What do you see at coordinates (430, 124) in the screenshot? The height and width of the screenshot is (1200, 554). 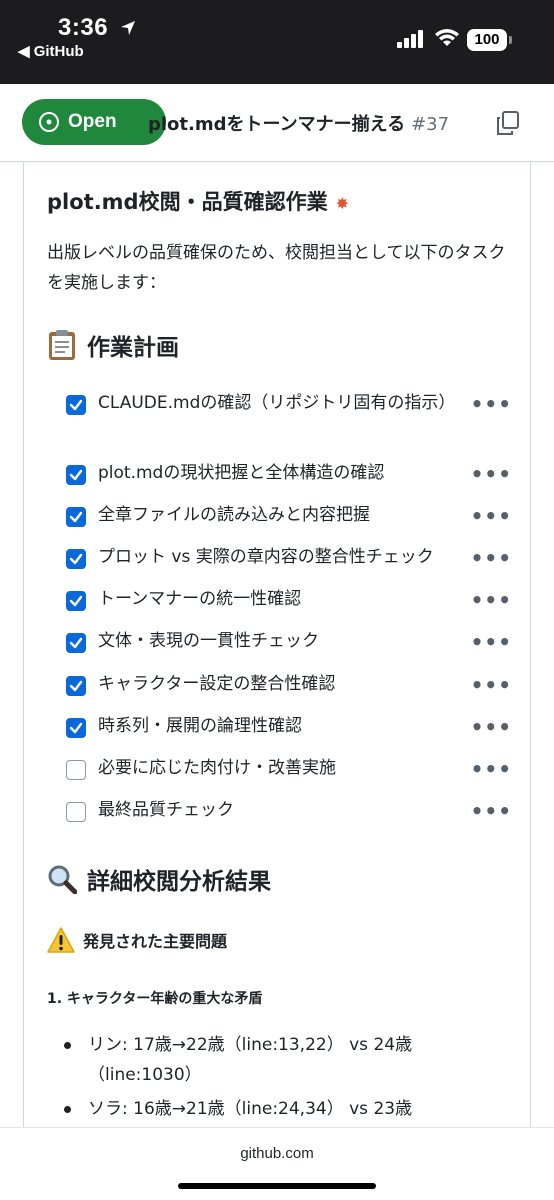 I see `pr-number: #37` at bounding box center [430, 124].